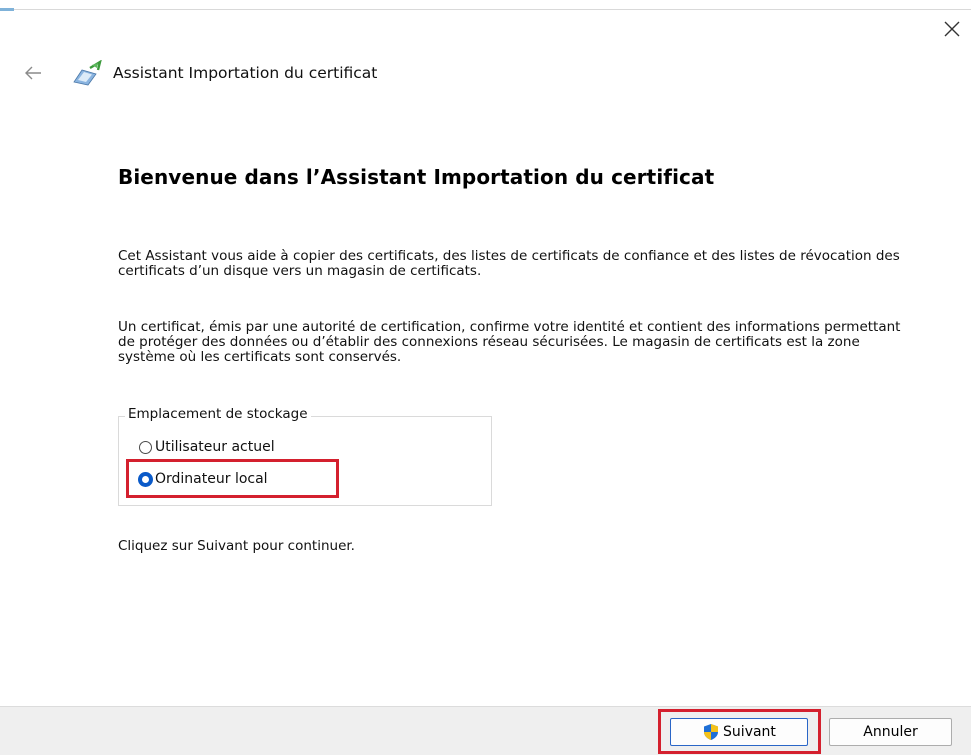 The height and width of the screenshot is (755, 971). I want to click on title-bar-accent, so click(7, 9).